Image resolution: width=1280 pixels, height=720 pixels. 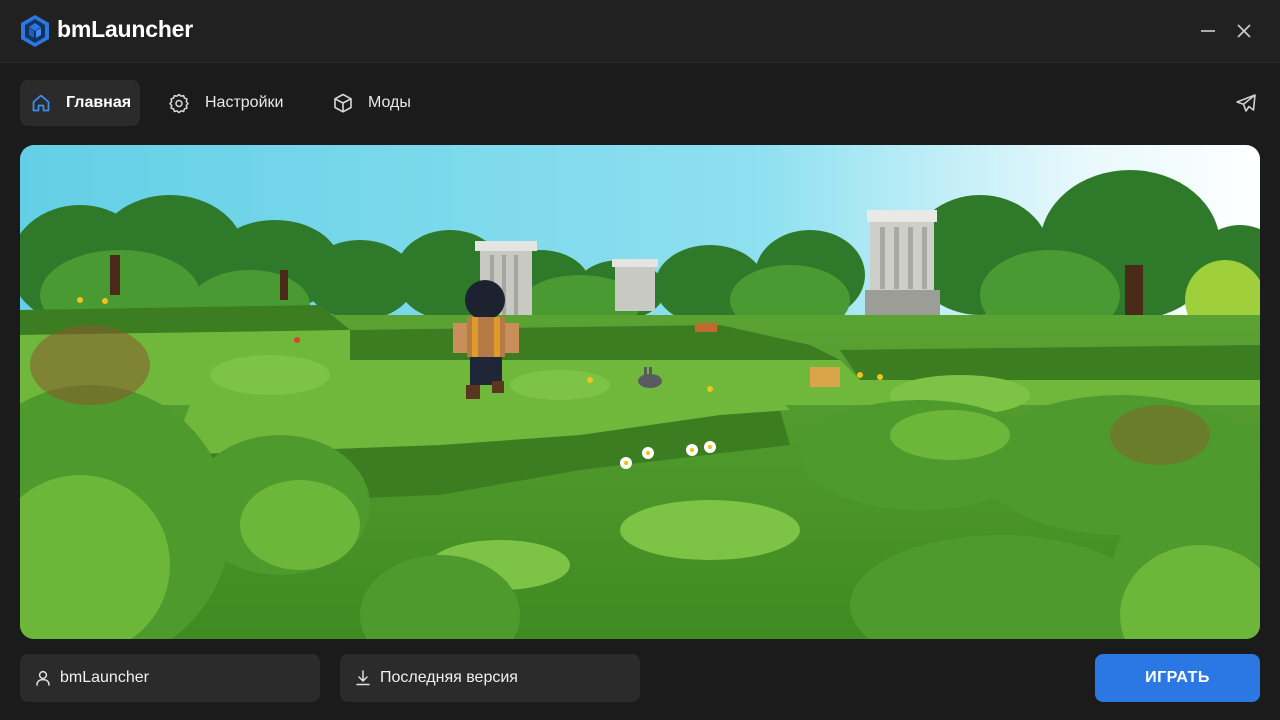 I want to click on version-select: Последняя версия, so click(x=490, y=678).